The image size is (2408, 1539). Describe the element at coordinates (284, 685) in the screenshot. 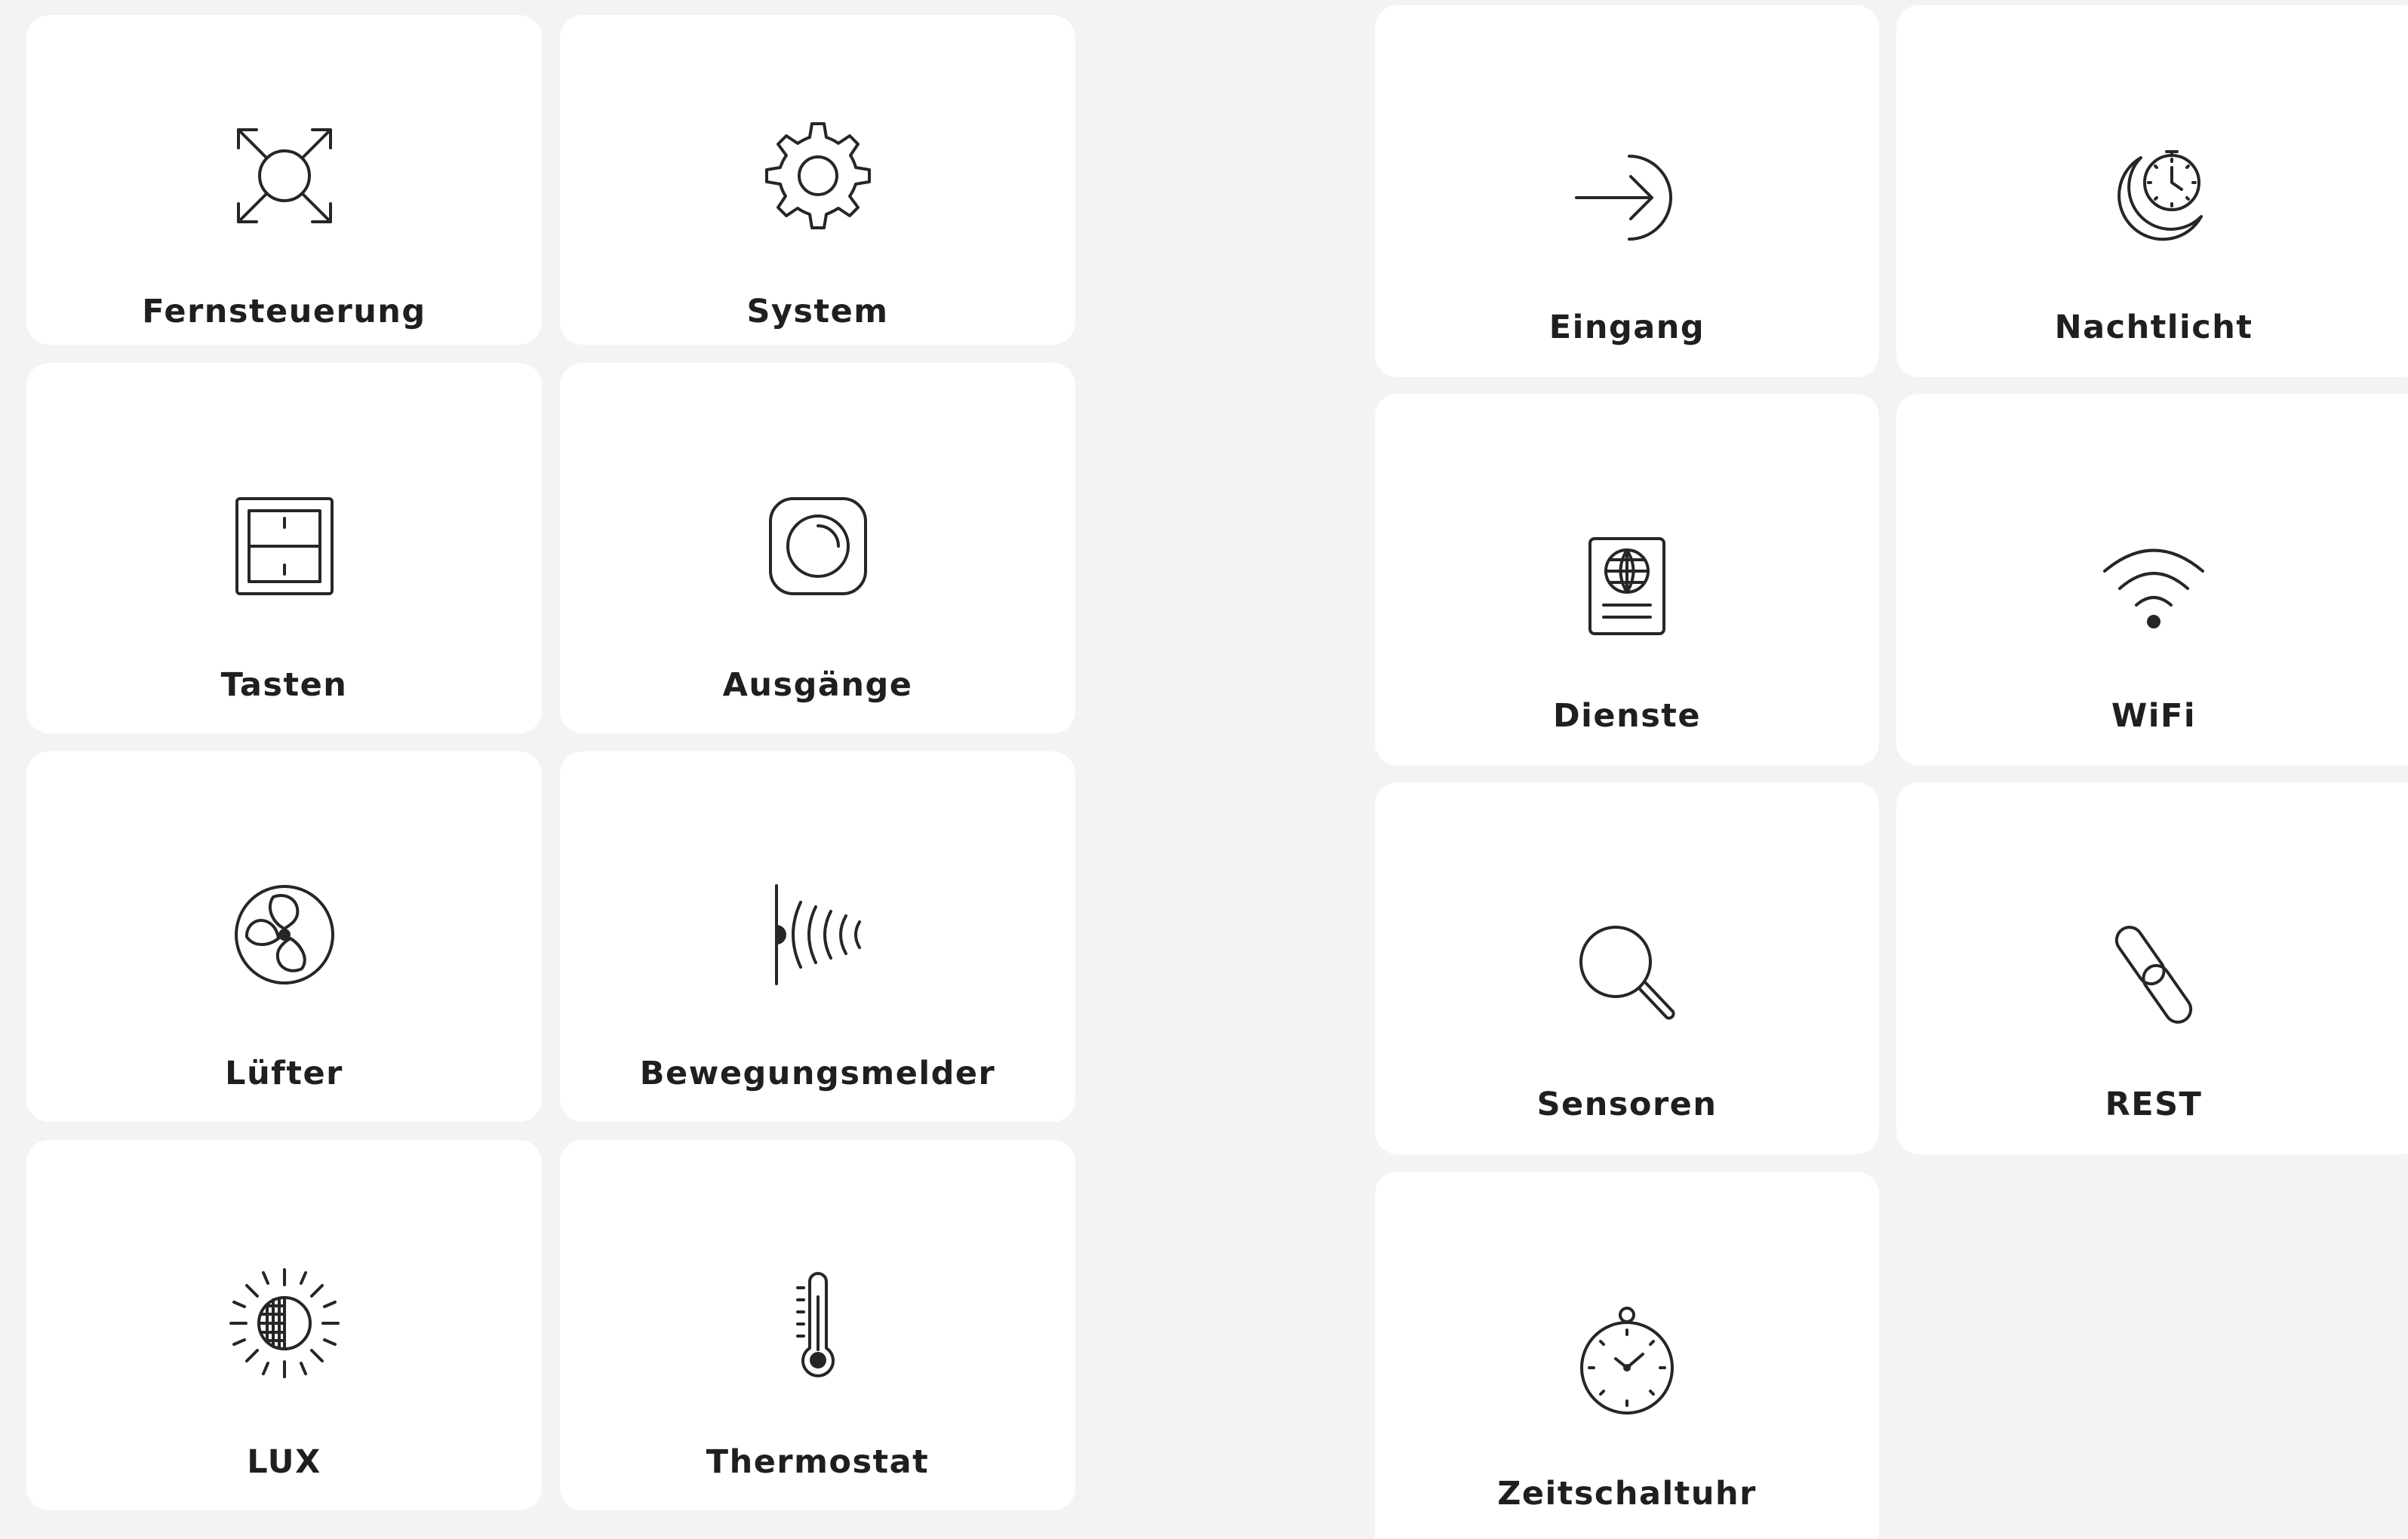

I see `tile-label: Tasten` at that location.